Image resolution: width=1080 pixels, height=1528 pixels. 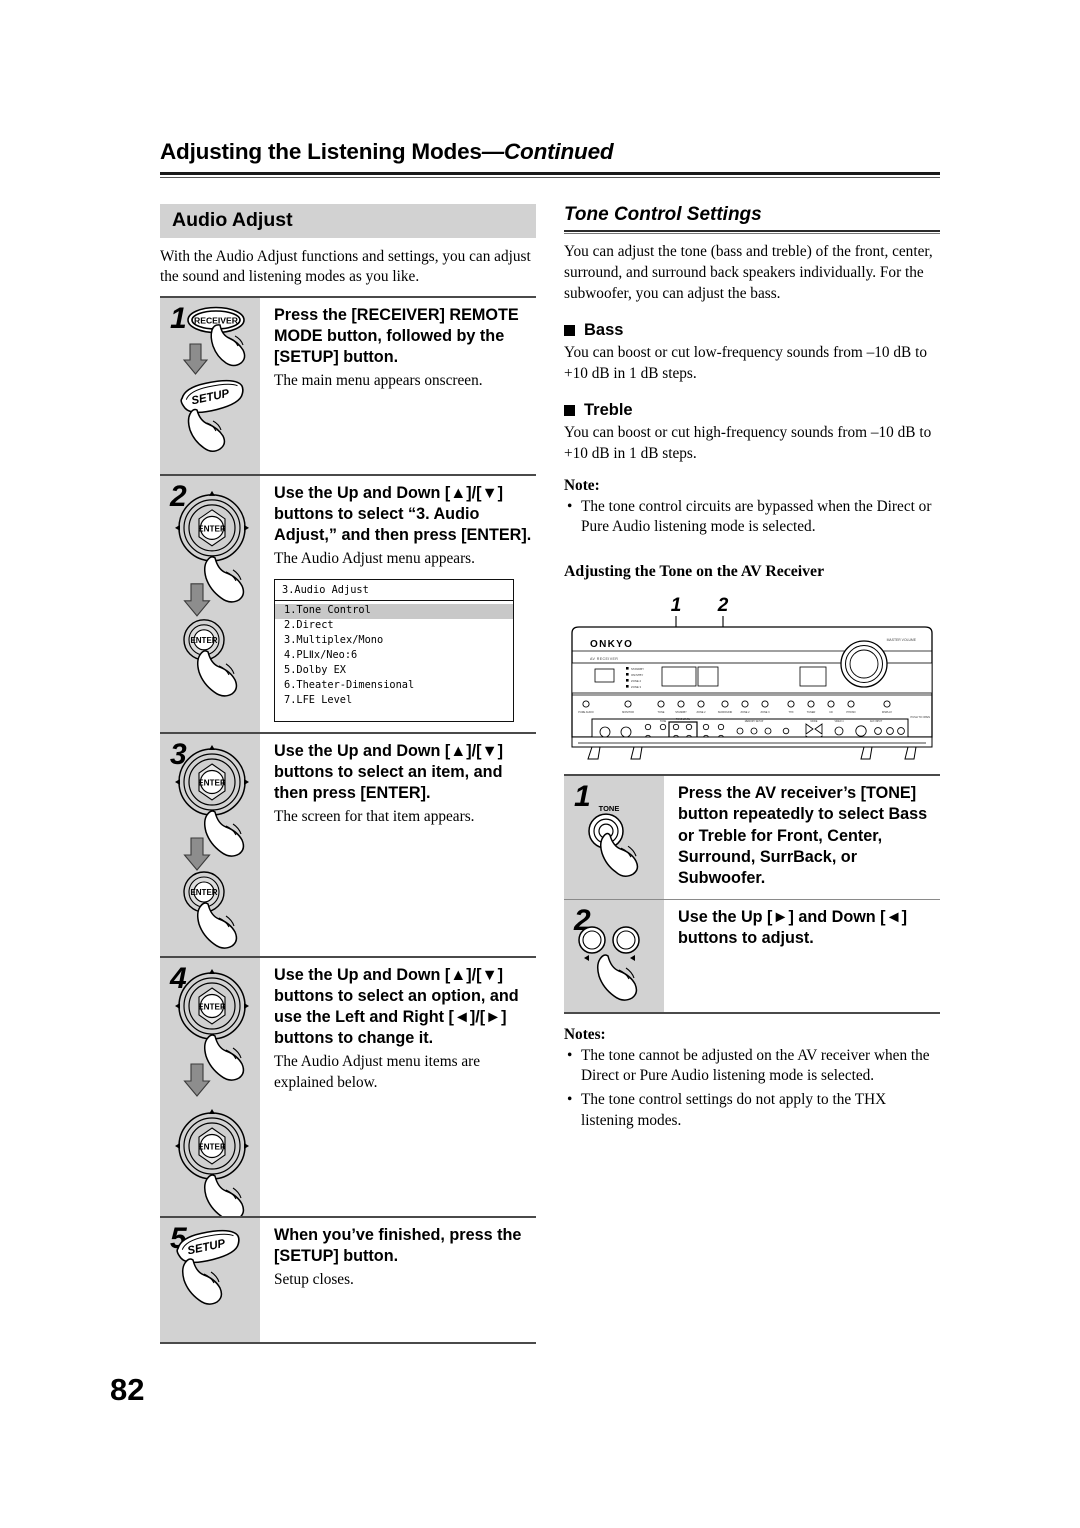 What do you see at coordinates (683, 720) in the screenshot?
I see `svg-text: TONE LEVEL` at bounding box center [683, 720].